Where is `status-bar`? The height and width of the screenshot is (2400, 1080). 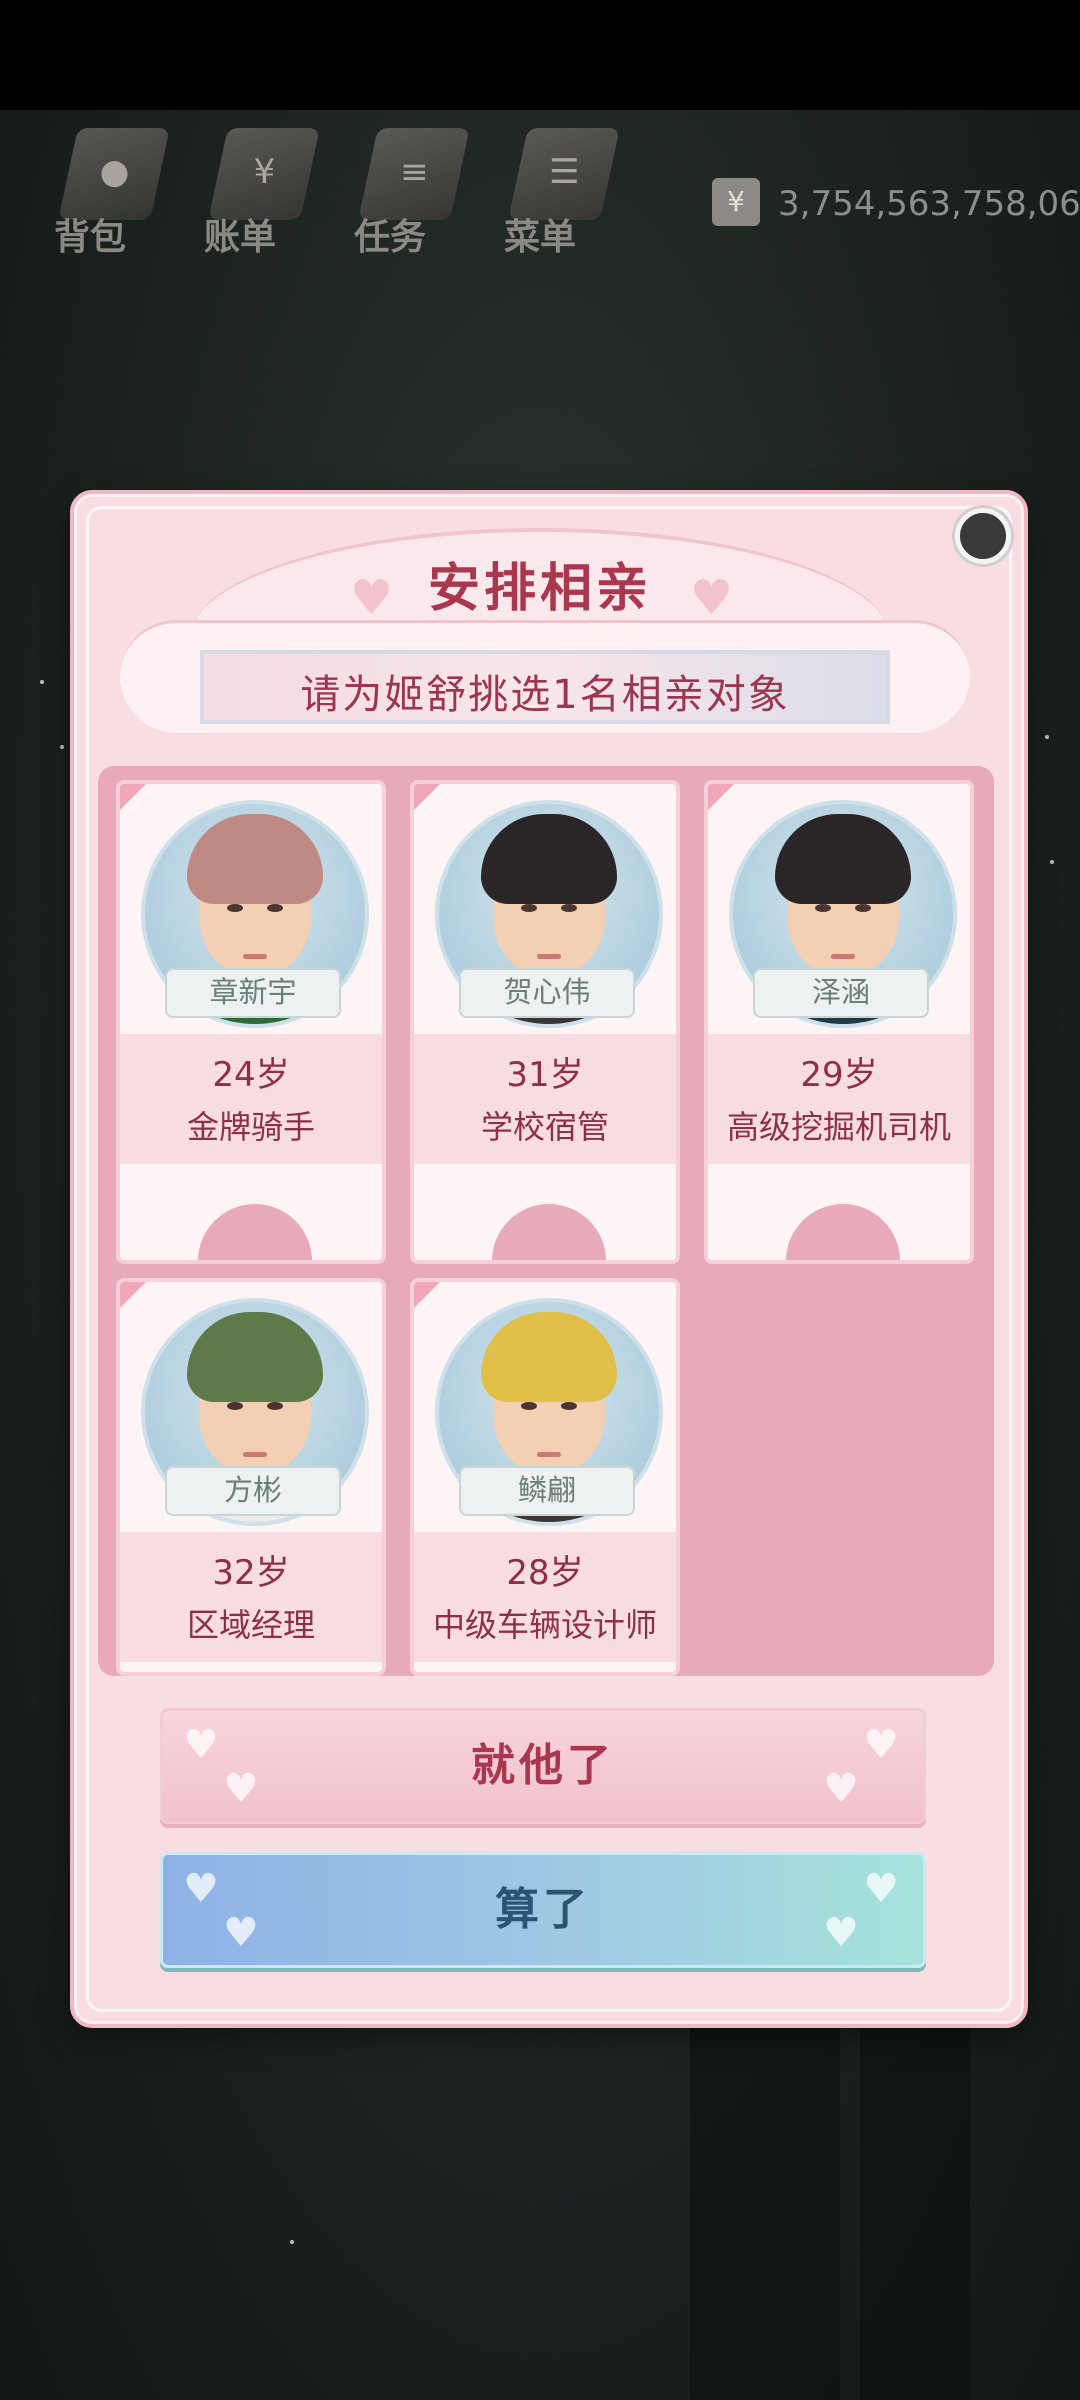 status-bar is located at coordinates (540, 55).